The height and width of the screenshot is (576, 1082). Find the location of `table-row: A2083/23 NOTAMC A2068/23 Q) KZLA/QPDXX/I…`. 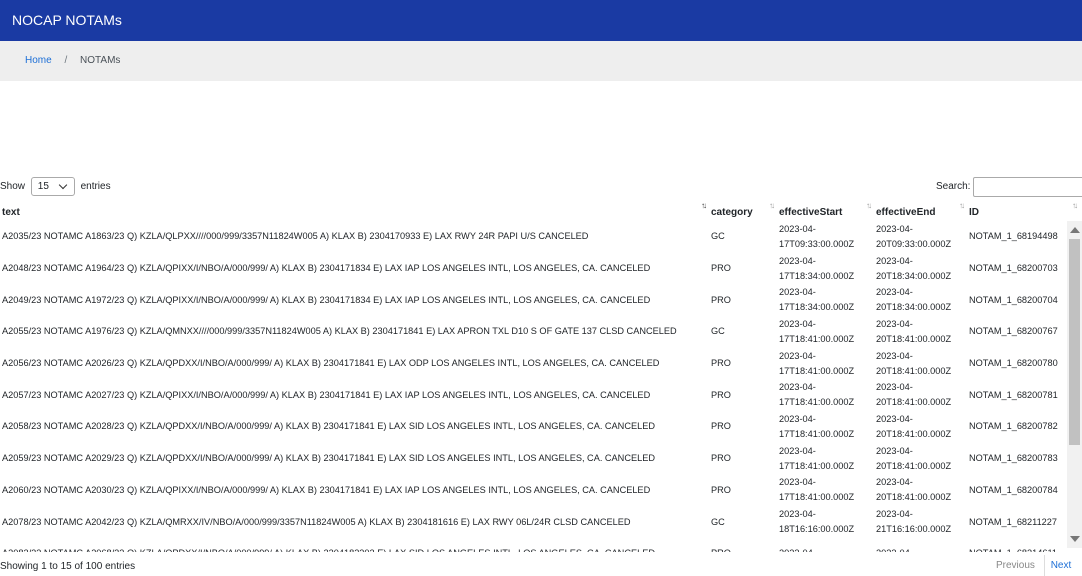

table-row: A2083/23 NOTAMC A2068/23 Q) KZLA/QPDXX/I… is located at coordinates (540, 545).